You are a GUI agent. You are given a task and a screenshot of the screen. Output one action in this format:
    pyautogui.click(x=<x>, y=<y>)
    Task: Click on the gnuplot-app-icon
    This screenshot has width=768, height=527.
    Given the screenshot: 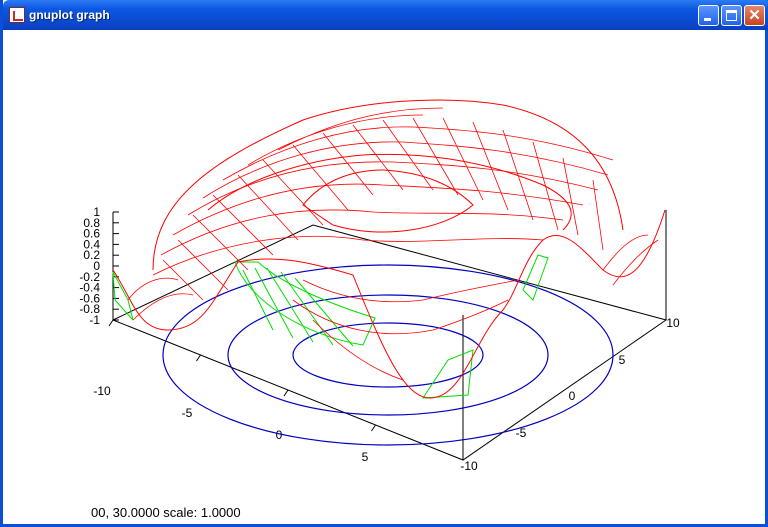 What is the action you would take?
    pyautogui.click(x=17, y=15)
    